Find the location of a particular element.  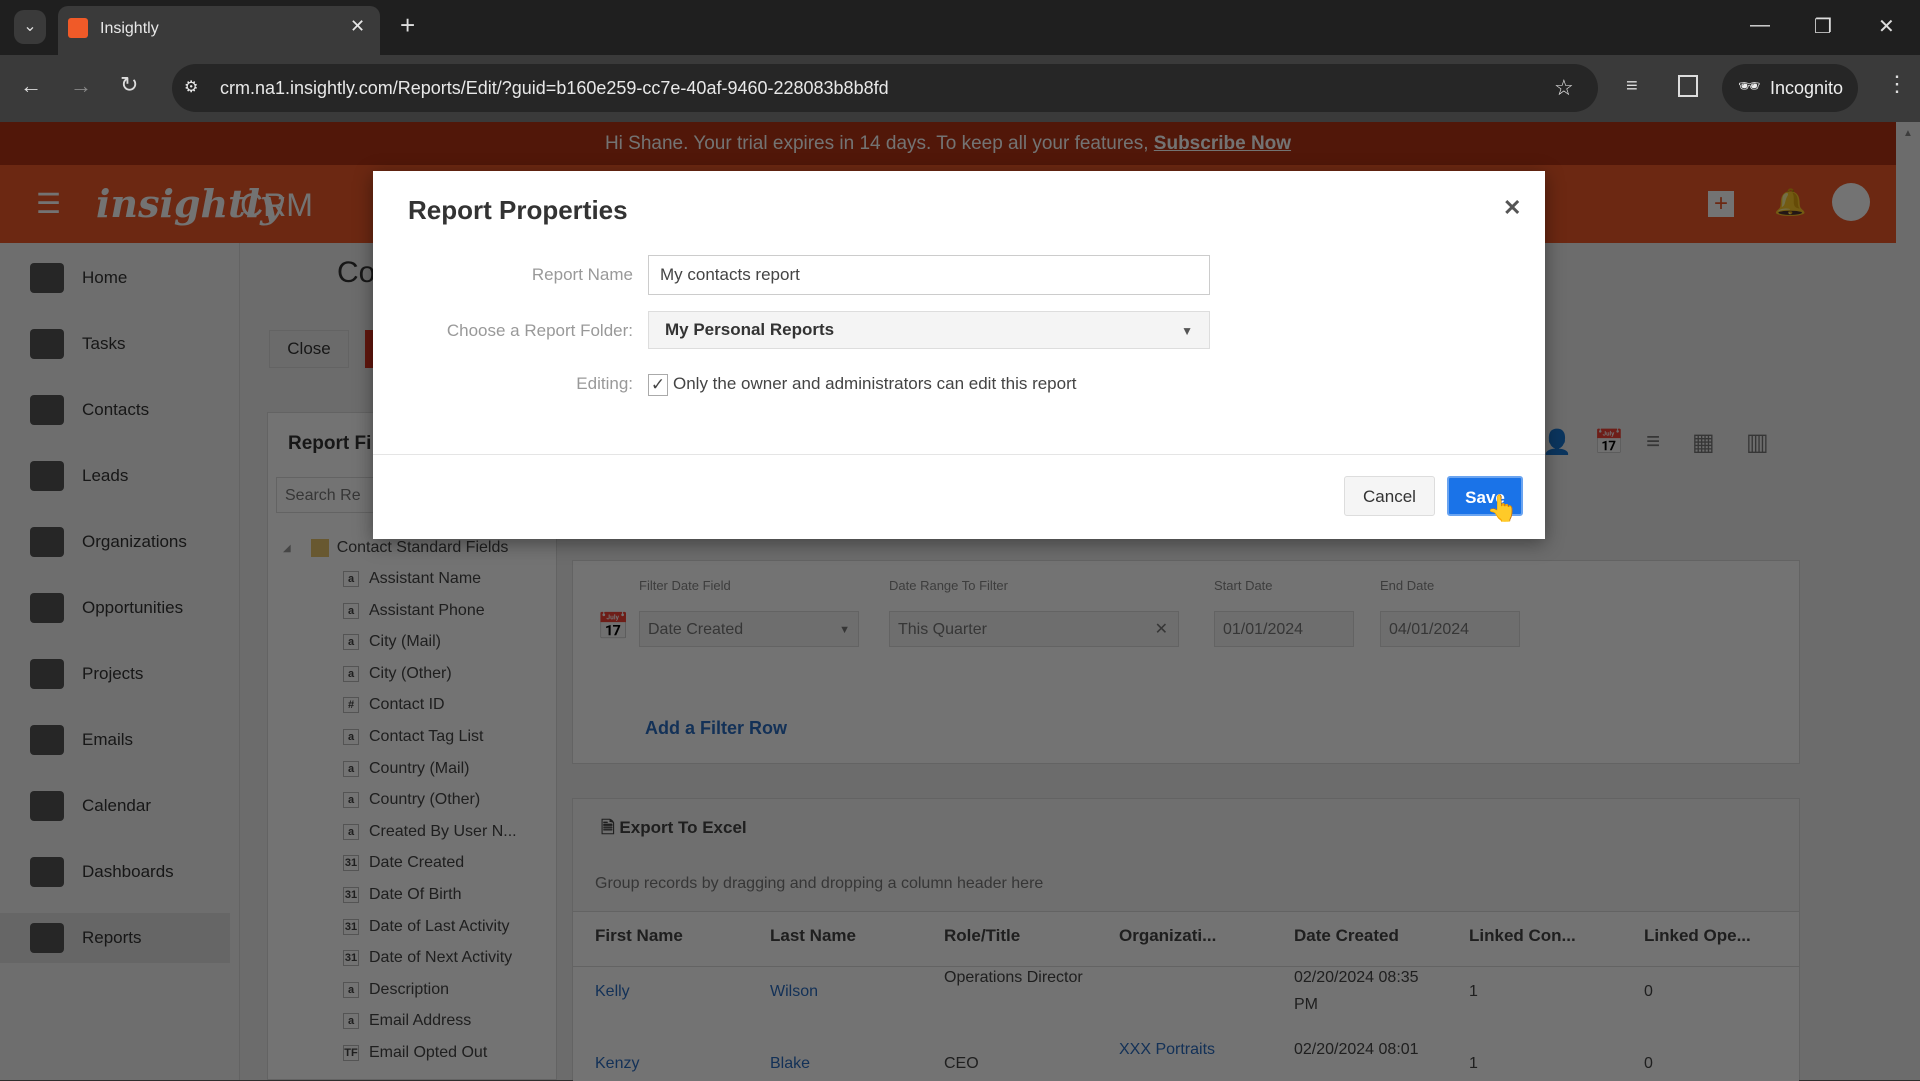

field-item: TF Email Opted Out is located at coordinates (415, 1053).